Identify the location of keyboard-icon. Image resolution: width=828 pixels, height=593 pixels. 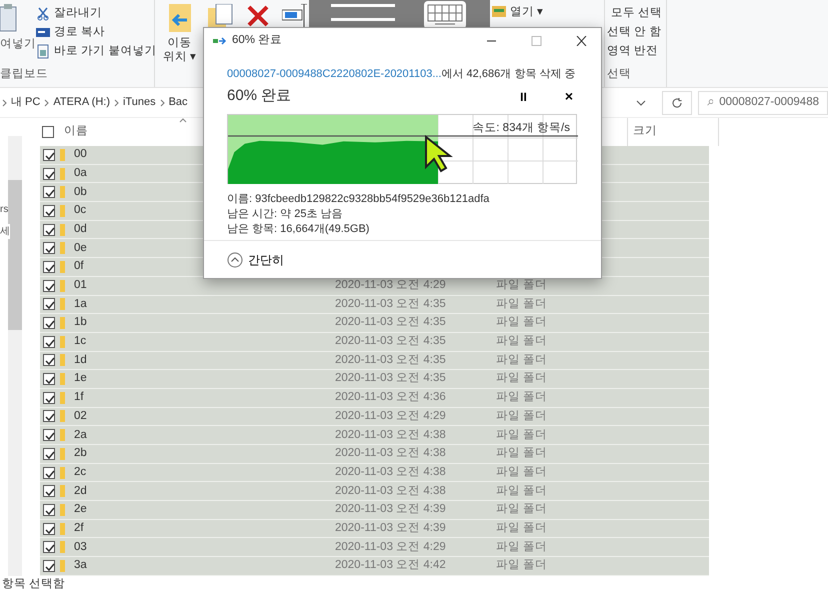
(445, 15).